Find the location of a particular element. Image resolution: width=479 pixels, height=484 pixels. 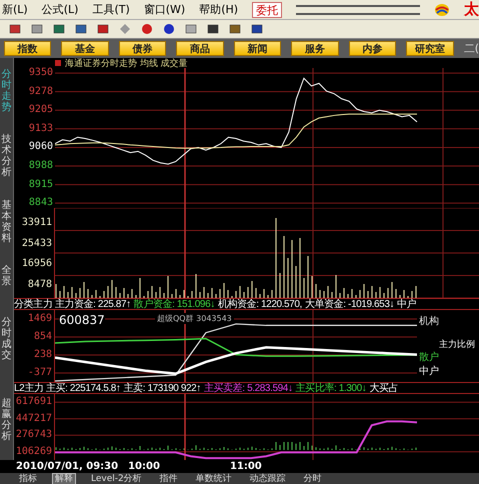

price-label: 8843 is located at coordinates (40, 203).